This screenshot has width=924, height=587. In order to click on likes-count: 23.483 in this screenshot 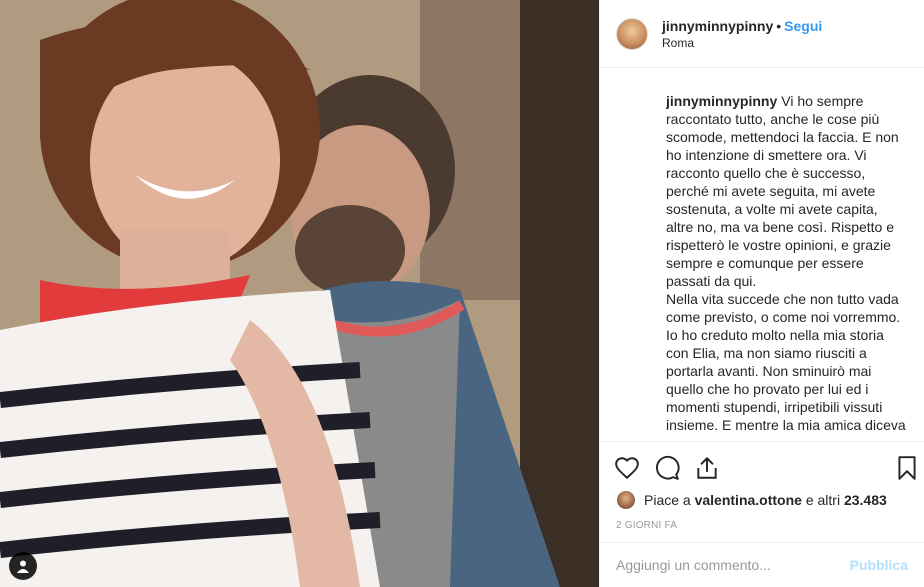, I will do `click(865, 500)`.